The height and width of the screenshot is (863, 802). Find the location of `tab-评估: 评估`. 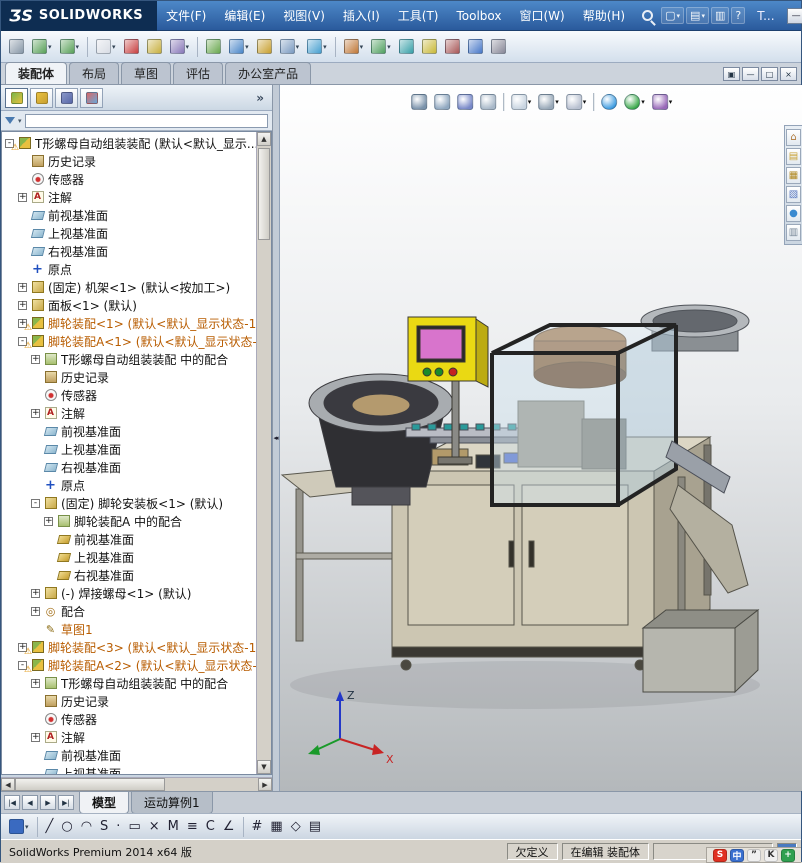

tab-评估: 评估 is located at coordinates (198, 73).